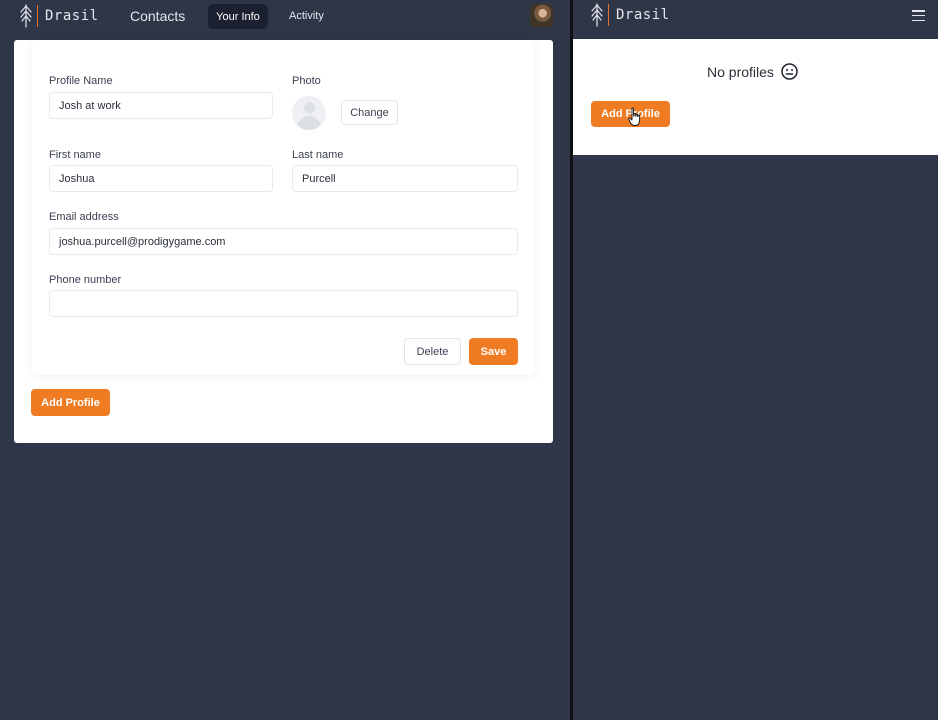 The height and width of the screenshot is (720, 938). I want to click on smiley-face-icon, so click(789, 71).